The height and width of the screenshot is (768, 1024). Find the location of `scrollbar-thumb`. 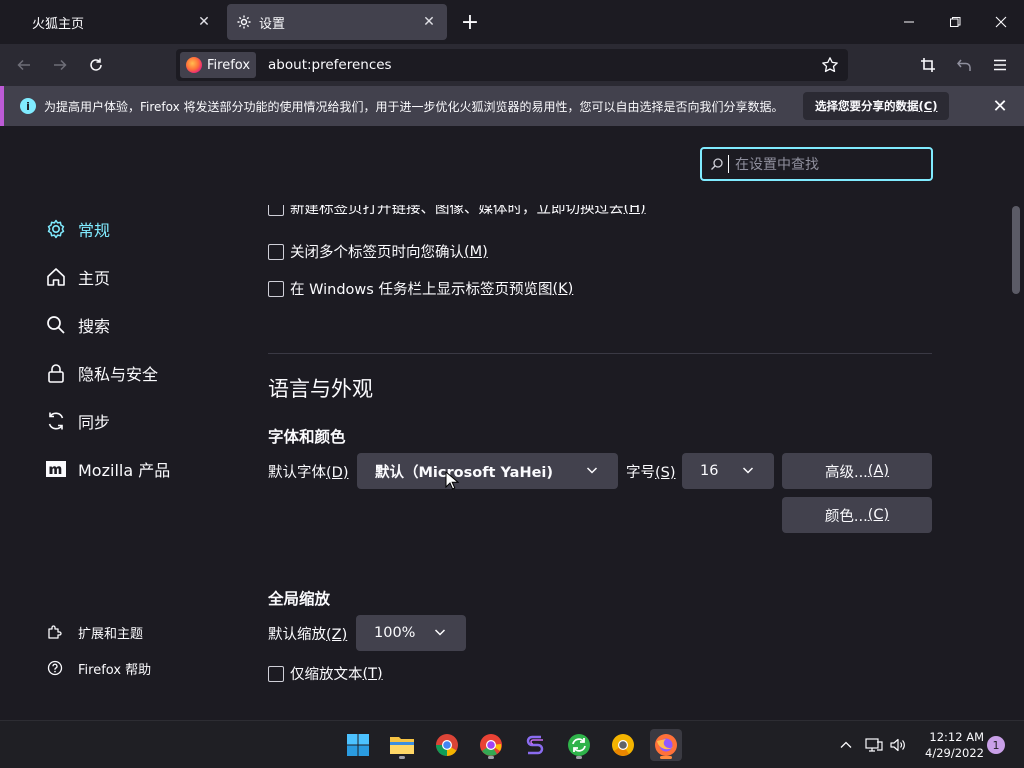

scrollbar-thumb is located at coordinates (1016, 250).